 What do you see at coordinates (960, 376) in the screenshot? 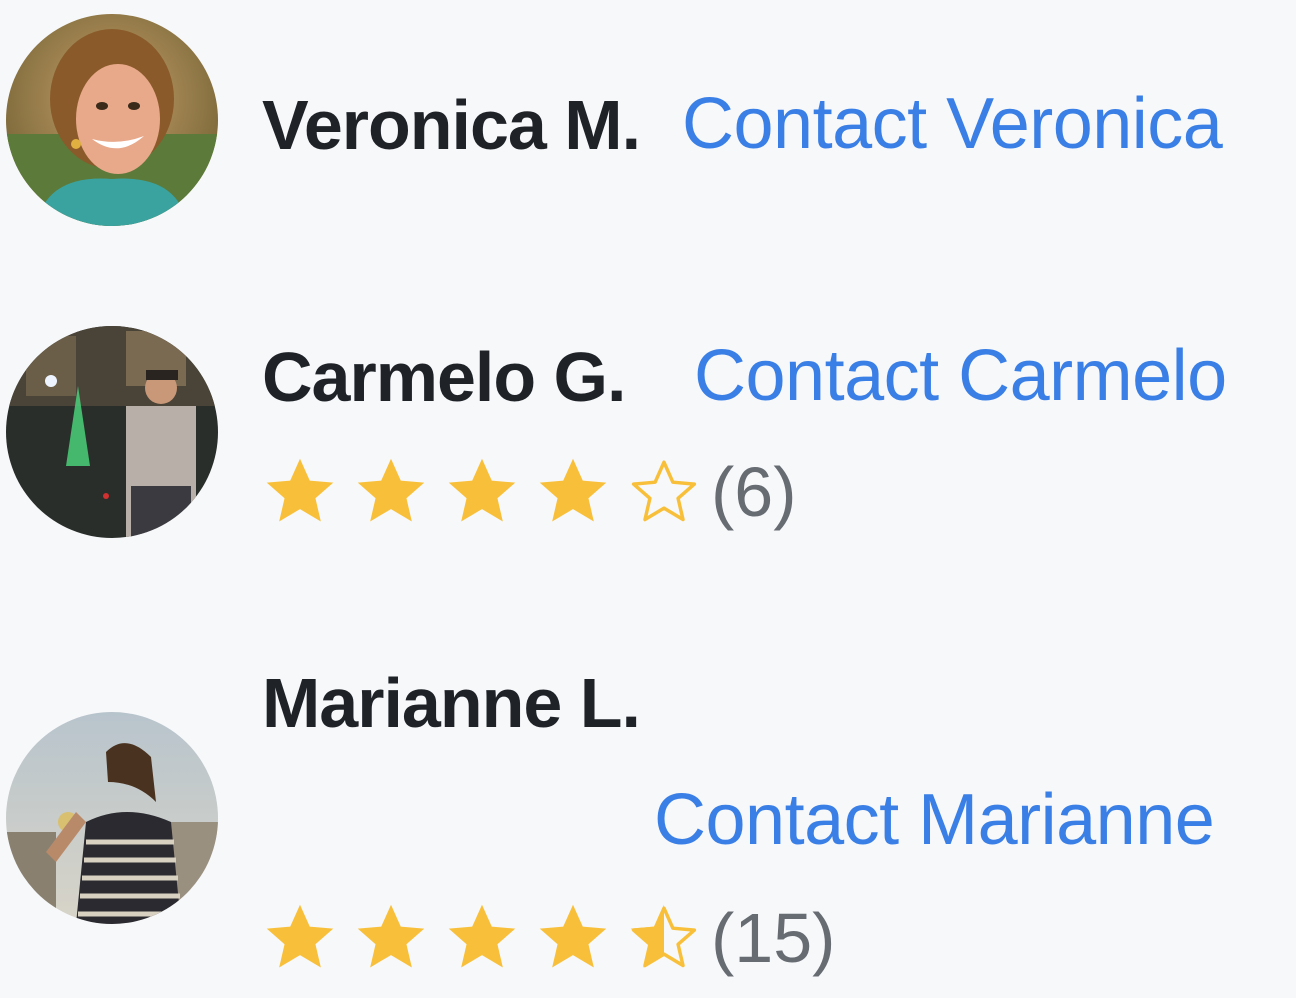
I see `contact-carmelo-link: Contact Carmelo` at bounding box center [960, 376].